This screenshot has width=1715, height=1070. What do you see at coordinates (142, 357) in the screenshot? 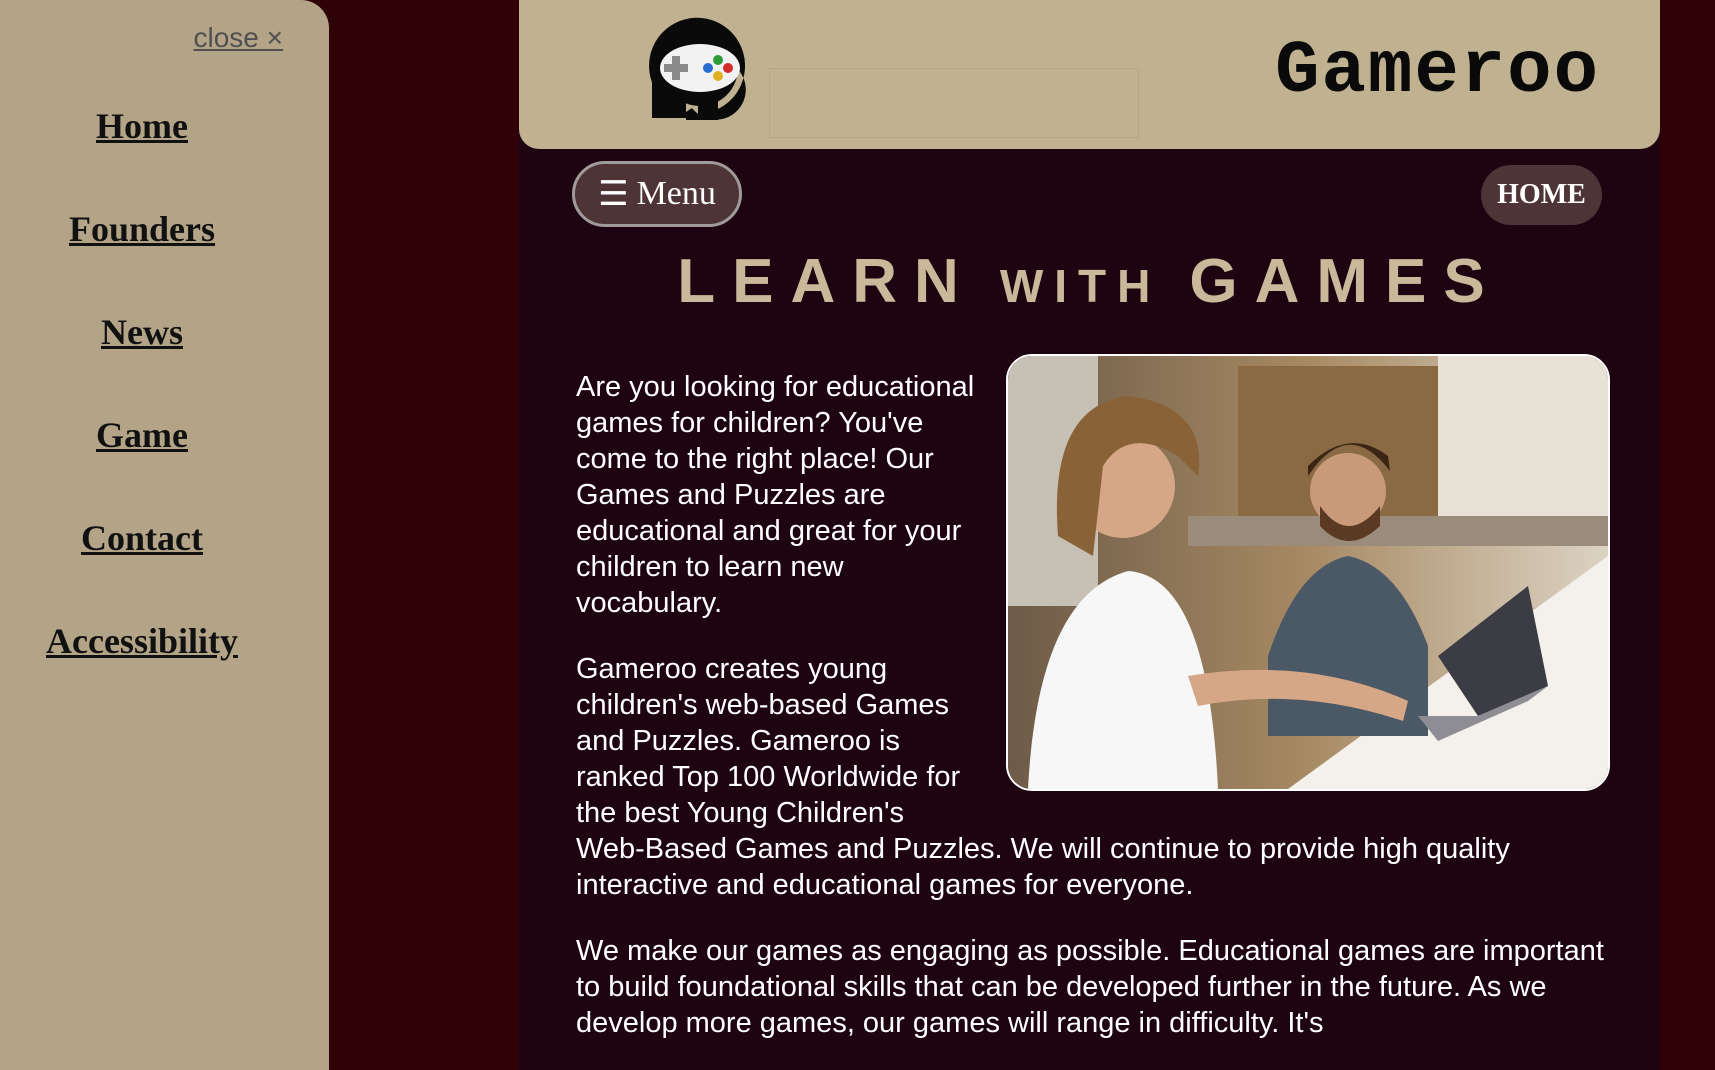
I see `sidebar-item-news: News` at bounding box center [142, 357].